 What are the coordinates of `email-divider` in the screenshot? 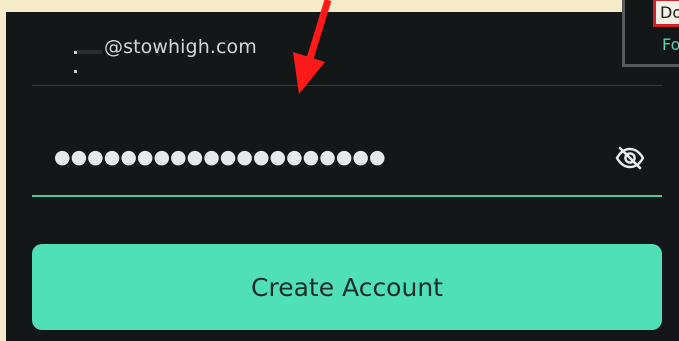 It's located at (347, 85).